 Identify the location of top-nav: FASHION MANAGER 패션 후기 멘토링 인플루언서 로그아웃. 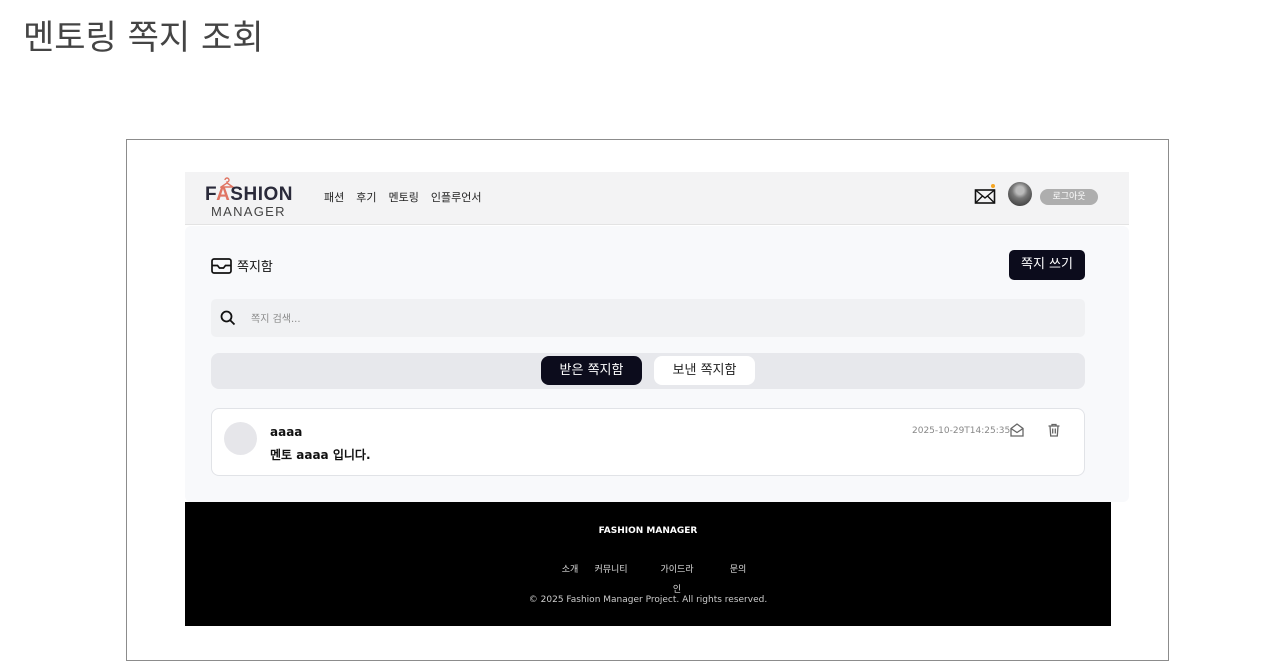
(657, 198).